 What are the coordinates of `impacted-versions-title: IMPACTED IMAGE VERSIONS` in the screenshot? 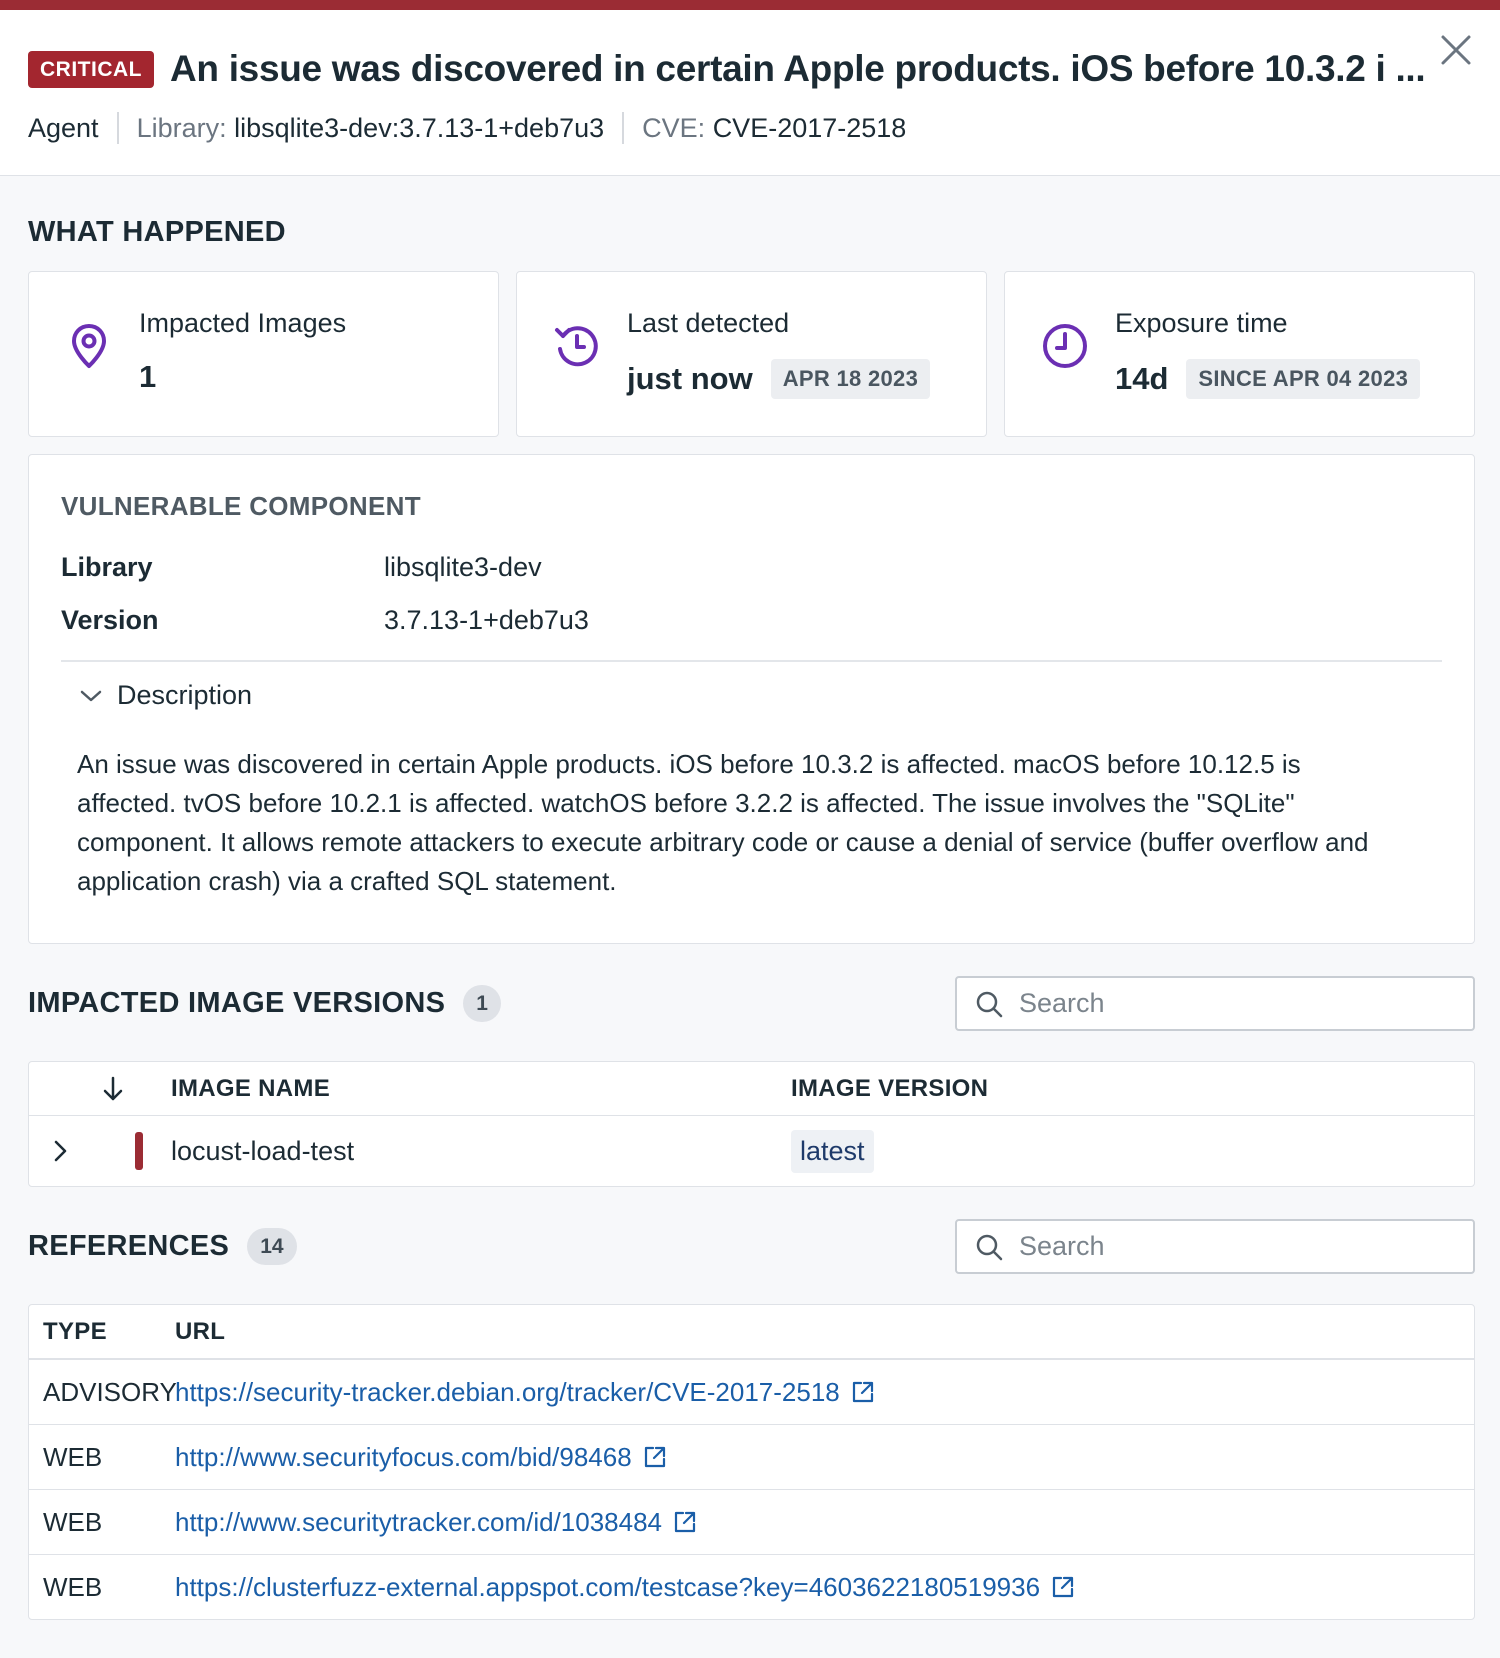 It's located at (237, 1003).